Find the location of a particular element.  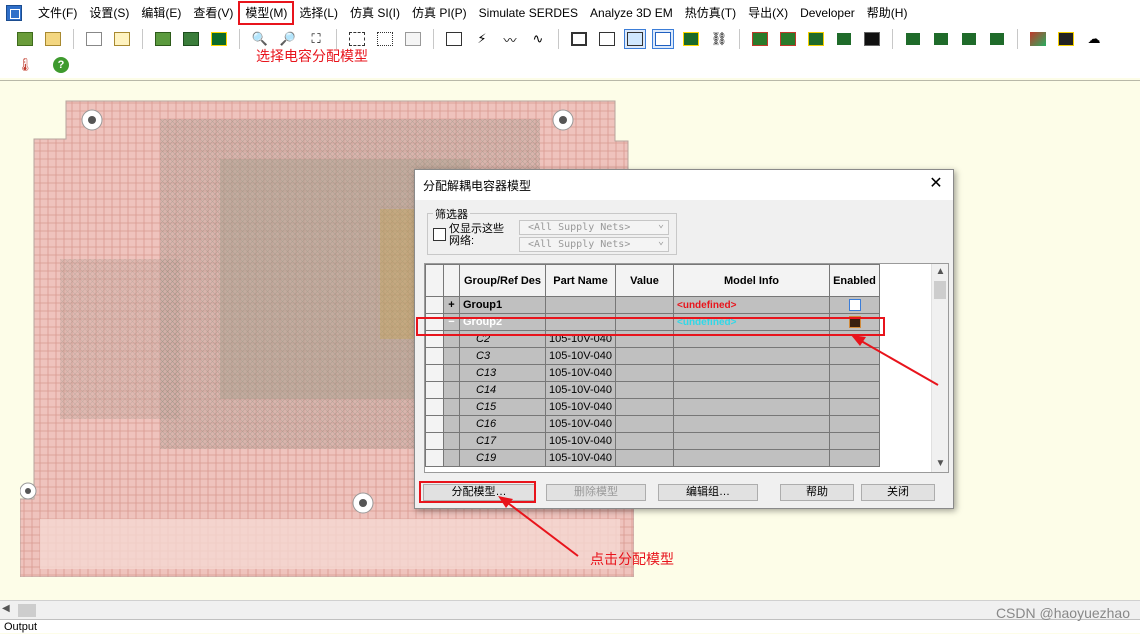

menu-model: 模型(M) is located at coordinates (266, 13).